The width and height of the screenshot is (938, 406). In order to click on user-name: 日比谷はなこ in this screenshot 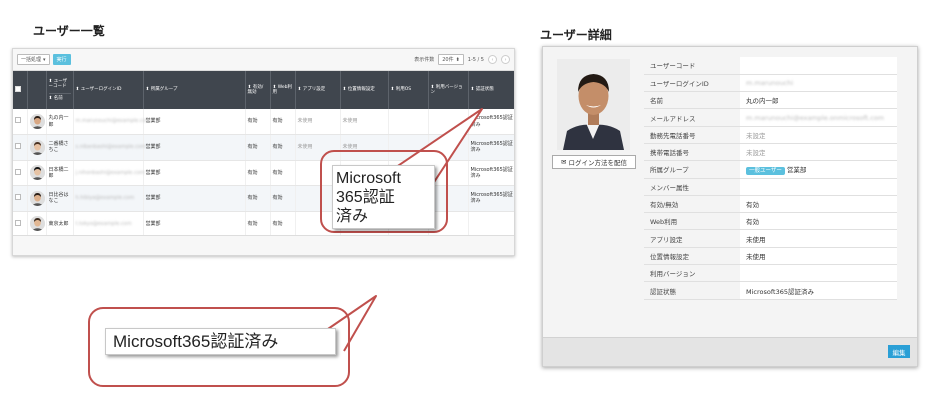, I will do `click(59, 198)`.